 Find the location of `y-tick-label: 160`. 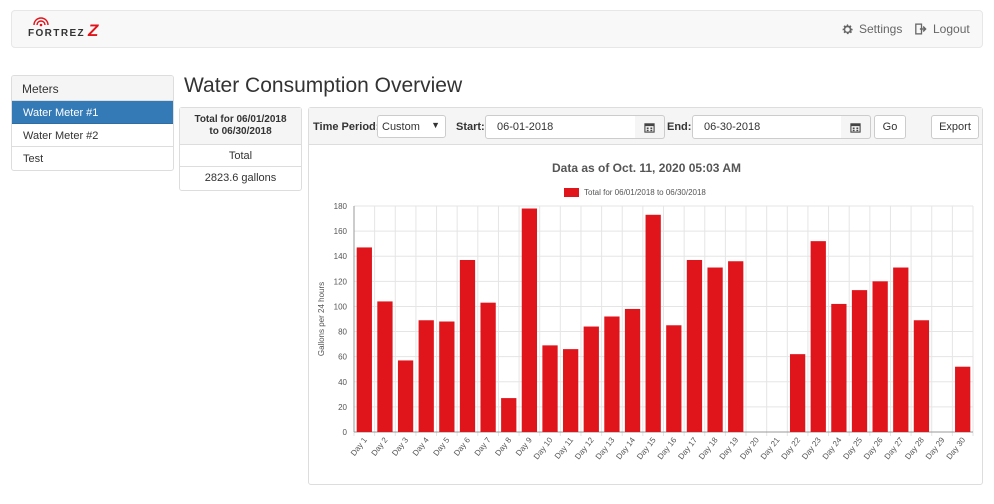

y-tick-label: 160 is located at coordinates (341, 231).